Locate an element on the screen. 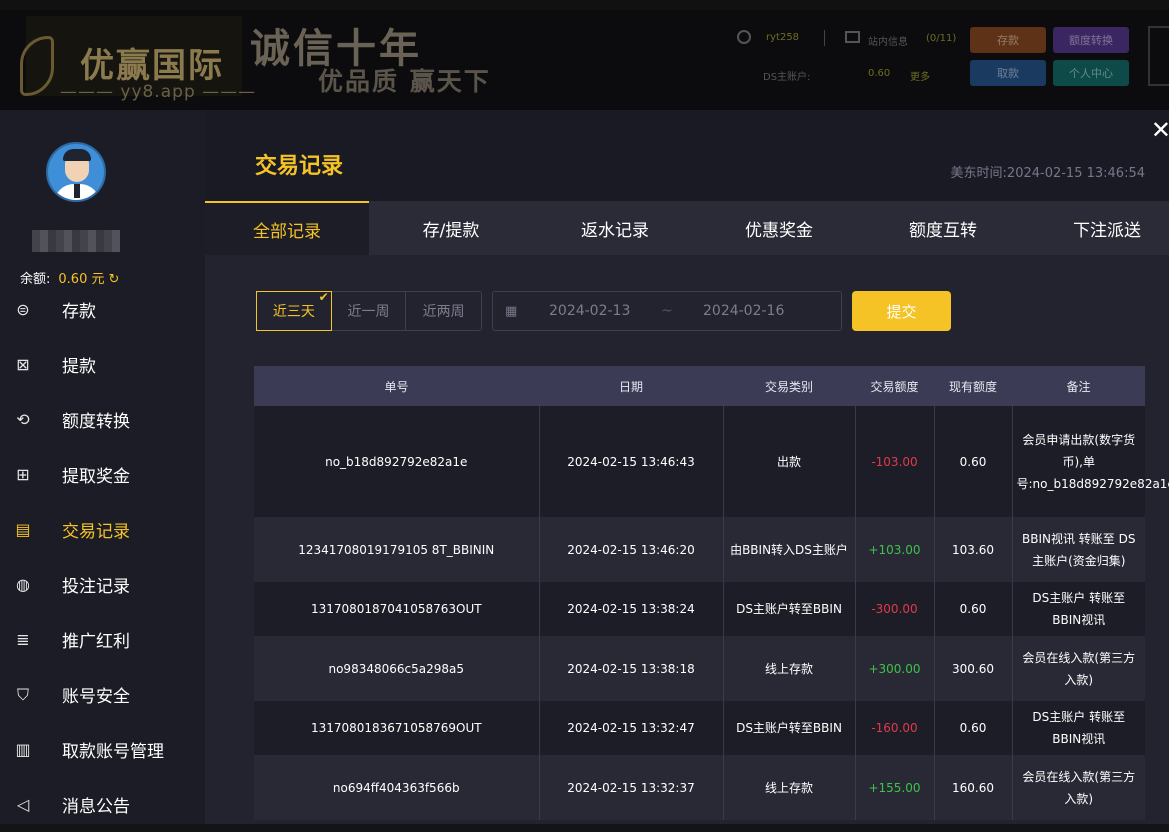  close-icon: ✕ is located at coordinates (1160, 130).